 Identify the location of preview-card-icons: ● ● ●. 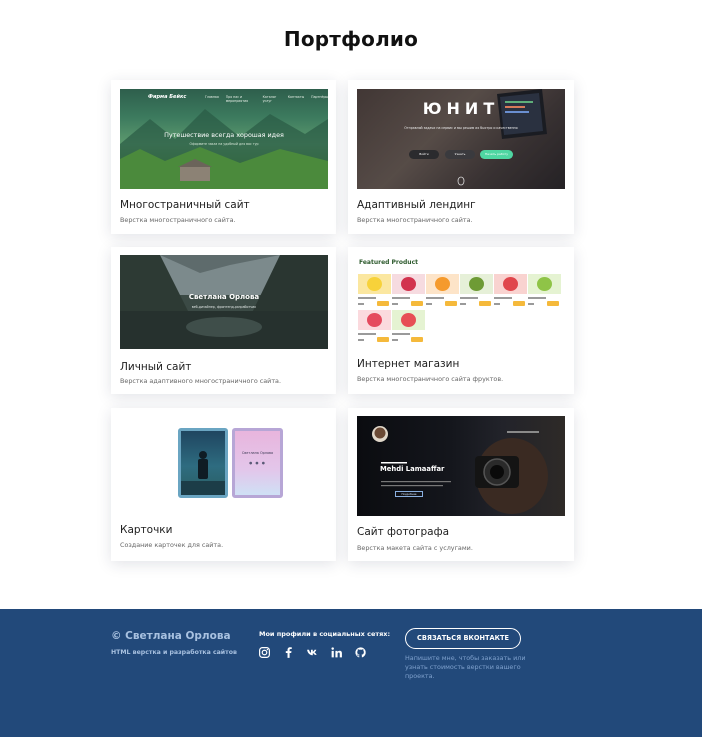
(257, 463).